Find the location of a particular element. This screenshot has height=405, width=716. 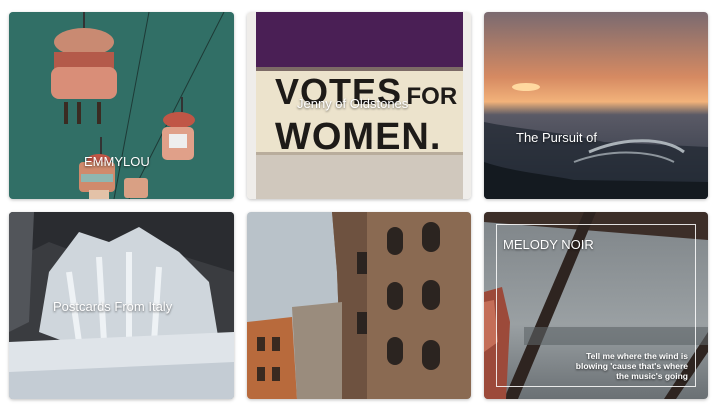

card-caption: MELODY NOIR is located at coordinates (548, 244).